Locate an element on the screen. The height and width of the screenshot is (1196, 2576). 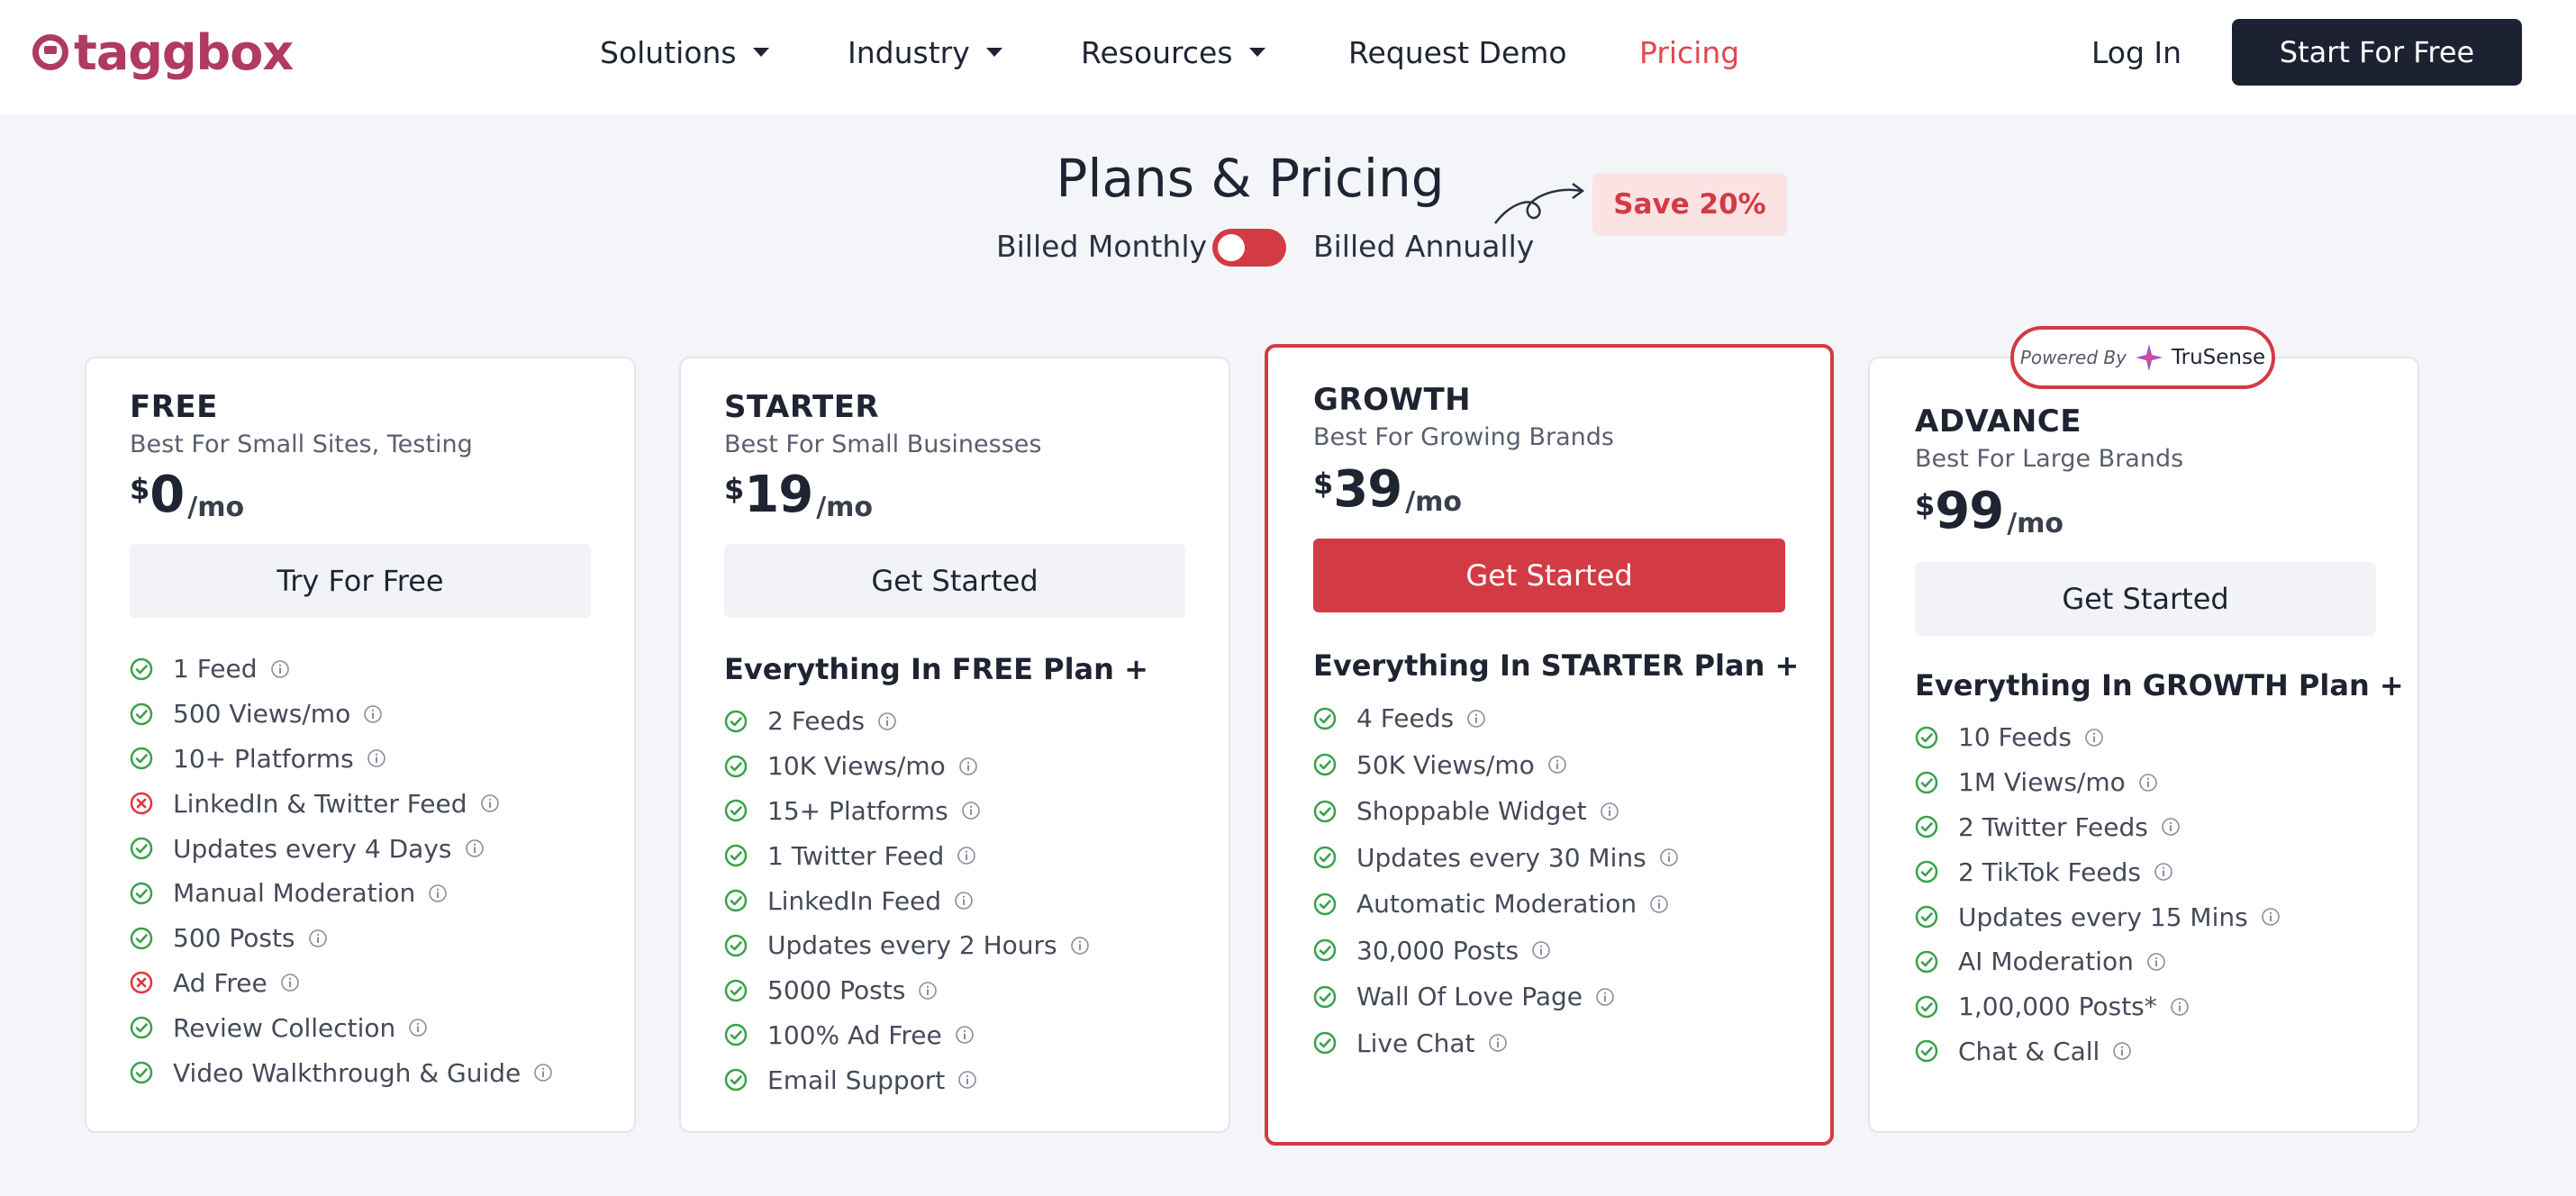
billed-monthly-label: Billed Monthly is located at coordinates (1101, 246).